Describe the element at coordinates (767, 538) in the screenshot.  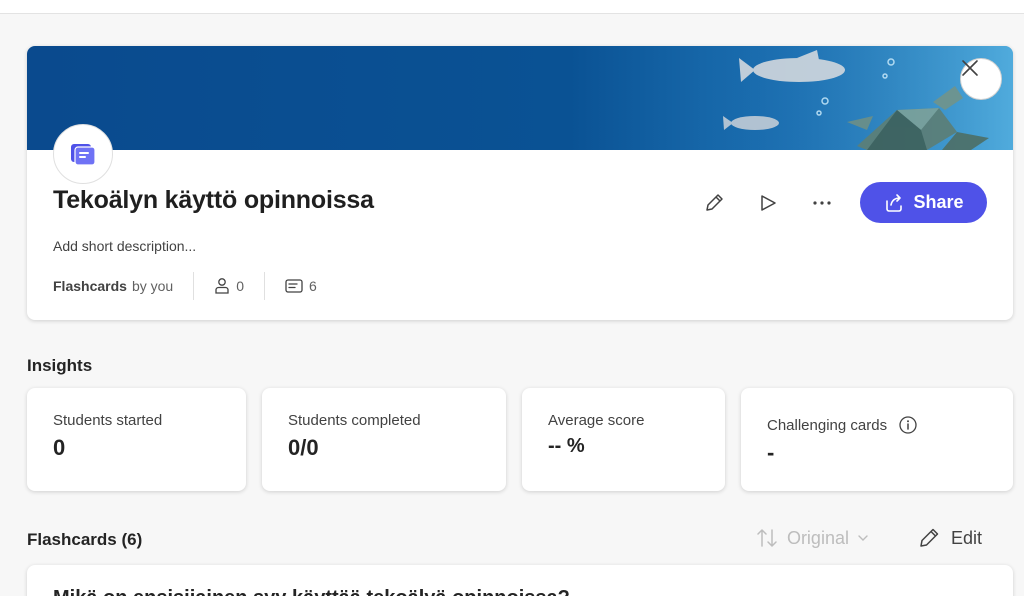
I see `sort-arrows-icon` at that location.